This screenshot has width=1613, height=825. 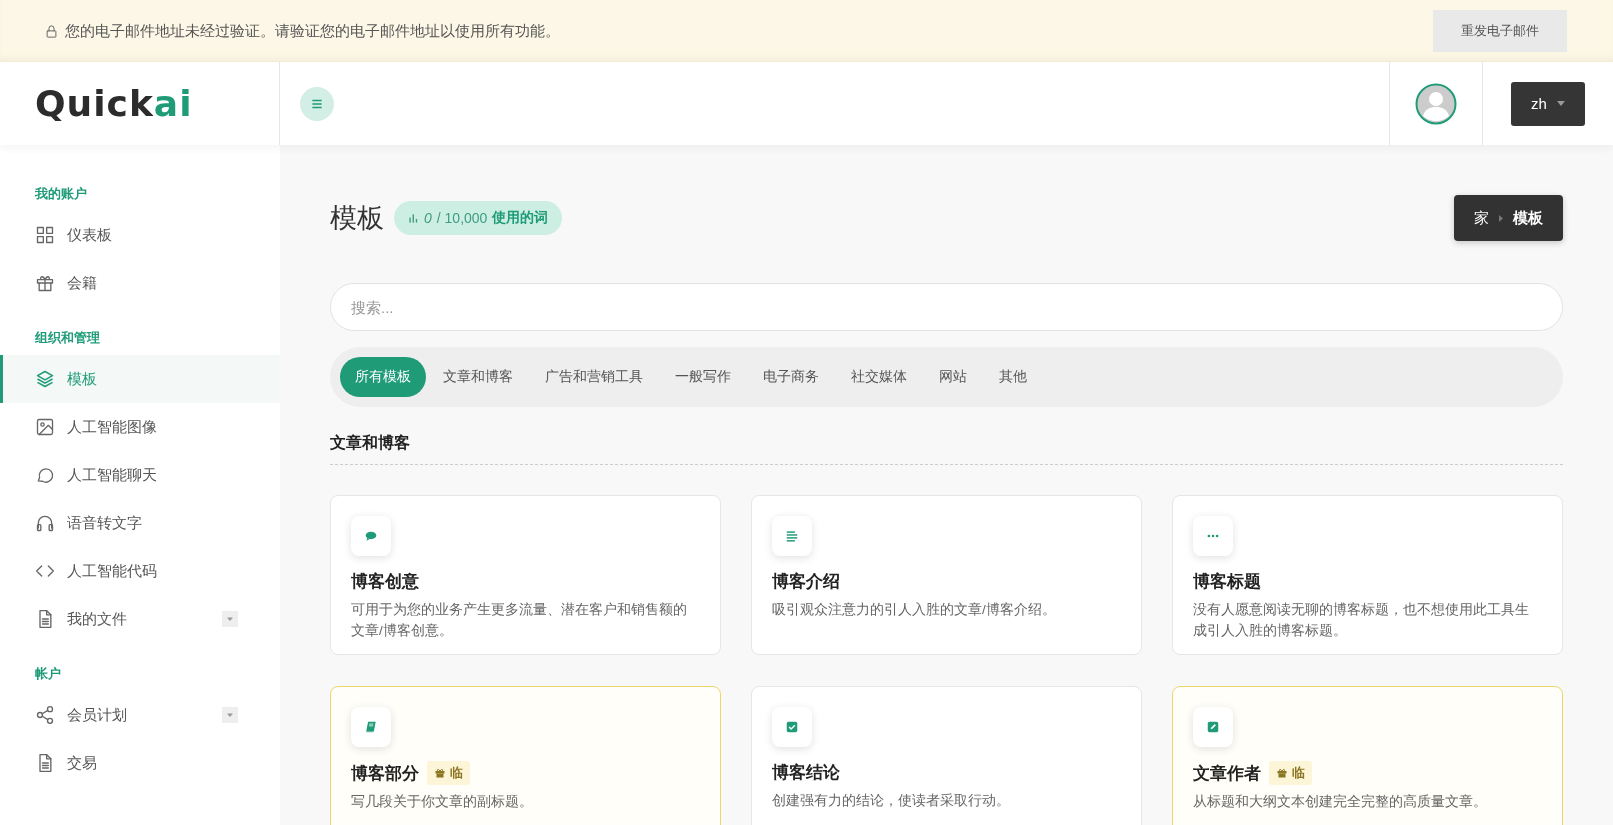 I want to click on sidebar-item: 人工智能代码, so click(x=140, y=571).